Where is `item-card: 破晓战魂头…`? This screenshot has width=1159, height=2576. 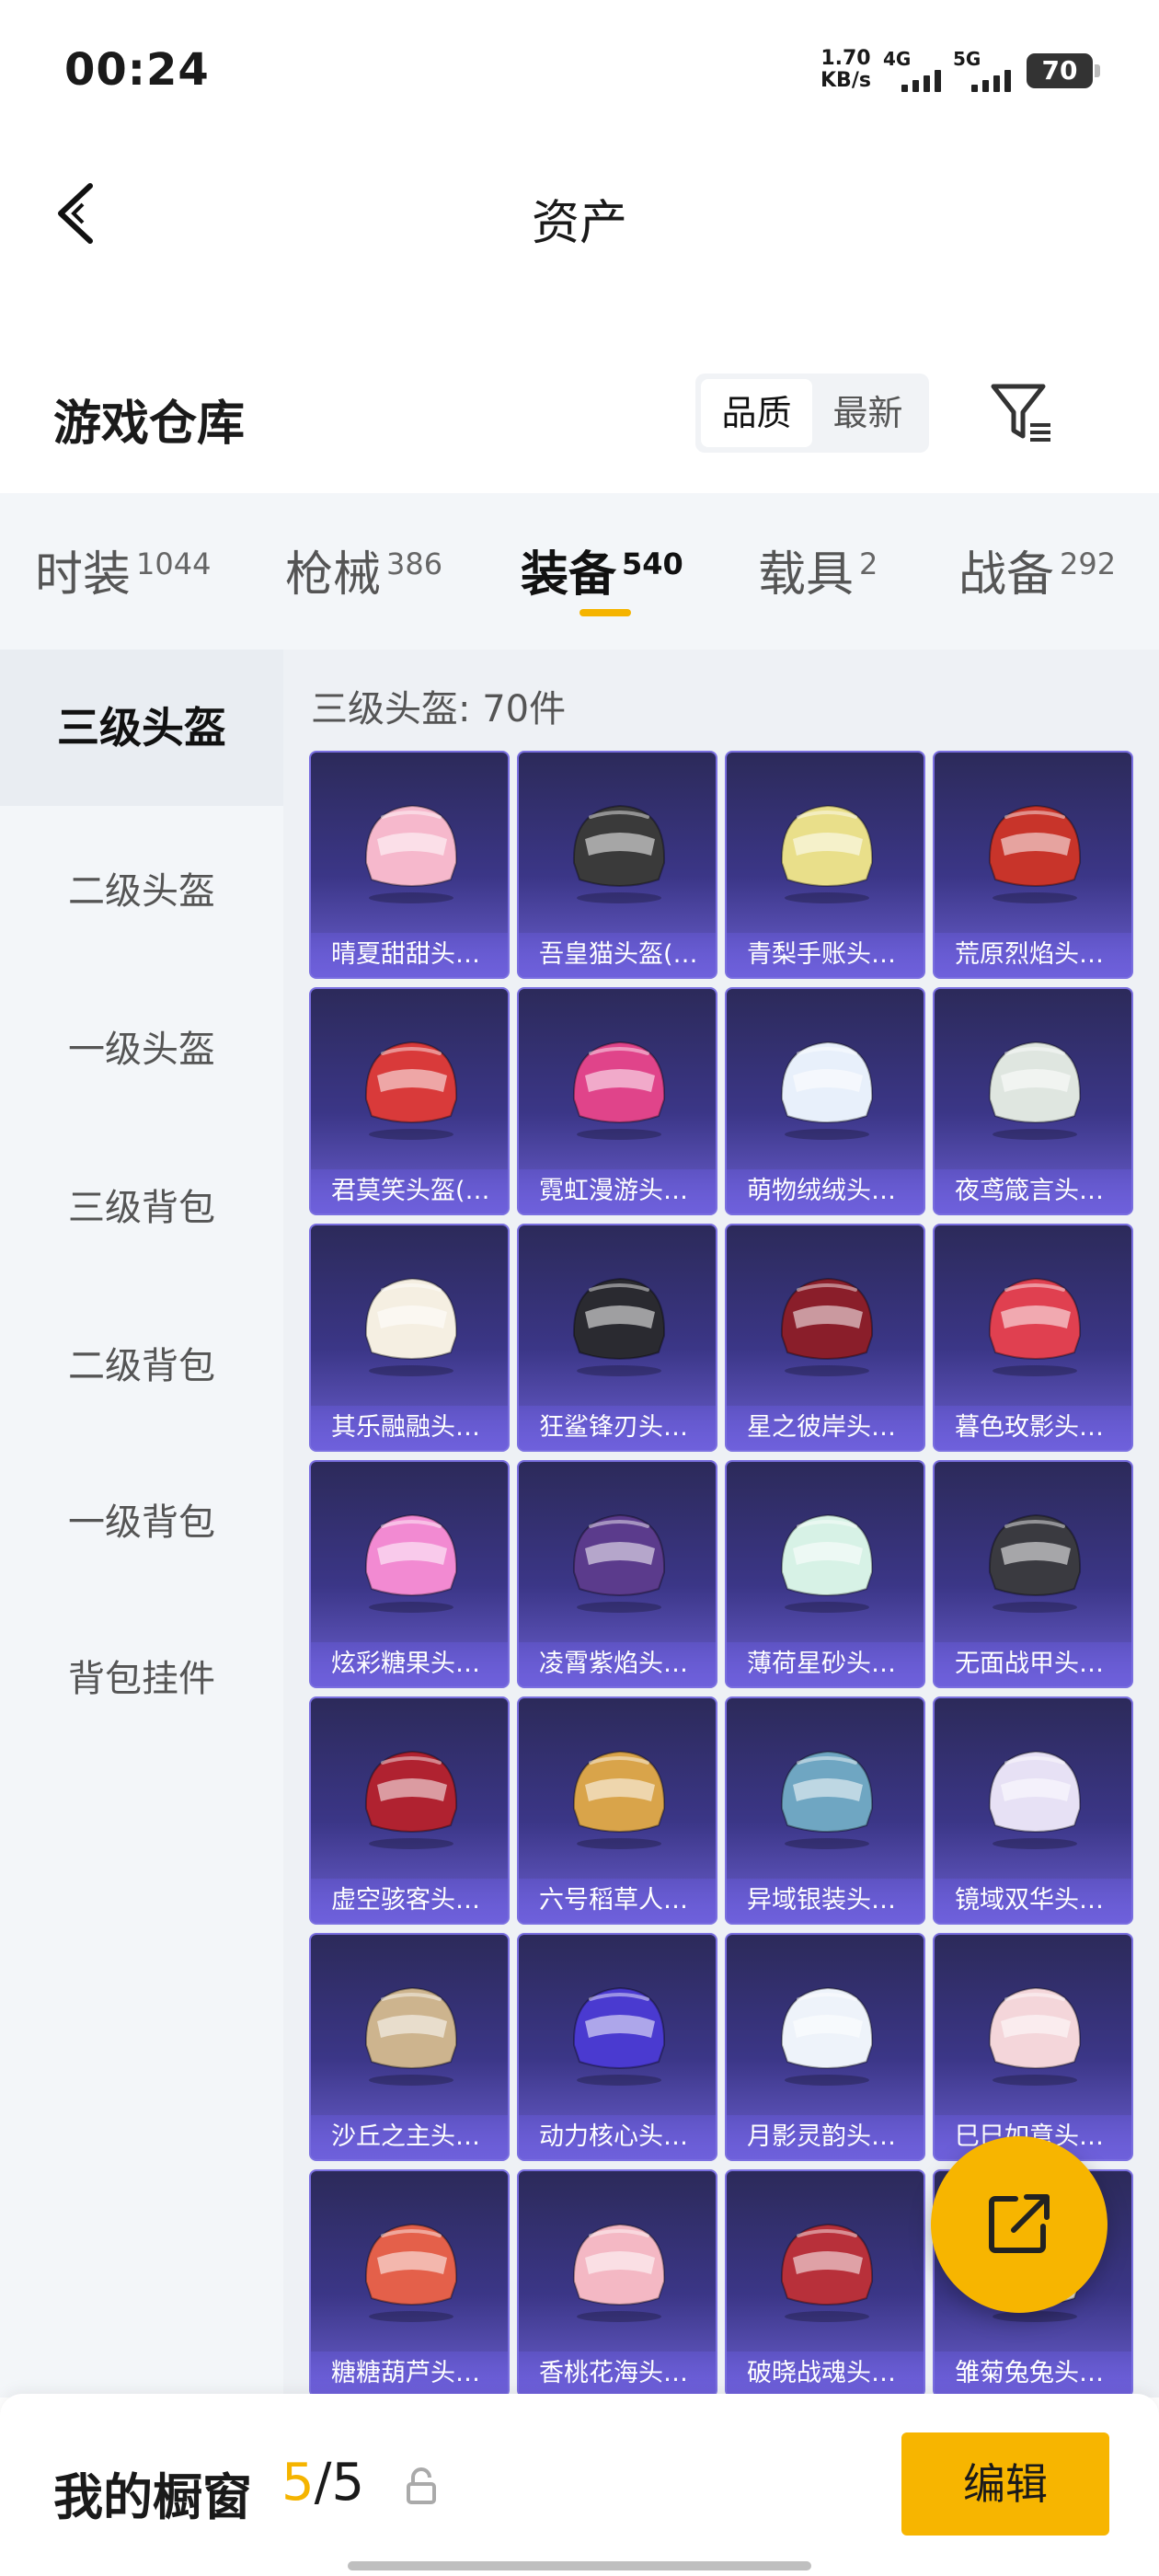 item-card: 破晓战魂头… is located at coordinates (825, 2283).